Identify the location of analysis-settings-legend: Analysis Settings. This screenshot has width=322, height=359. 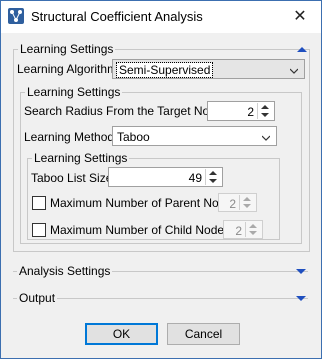
(65, 271).